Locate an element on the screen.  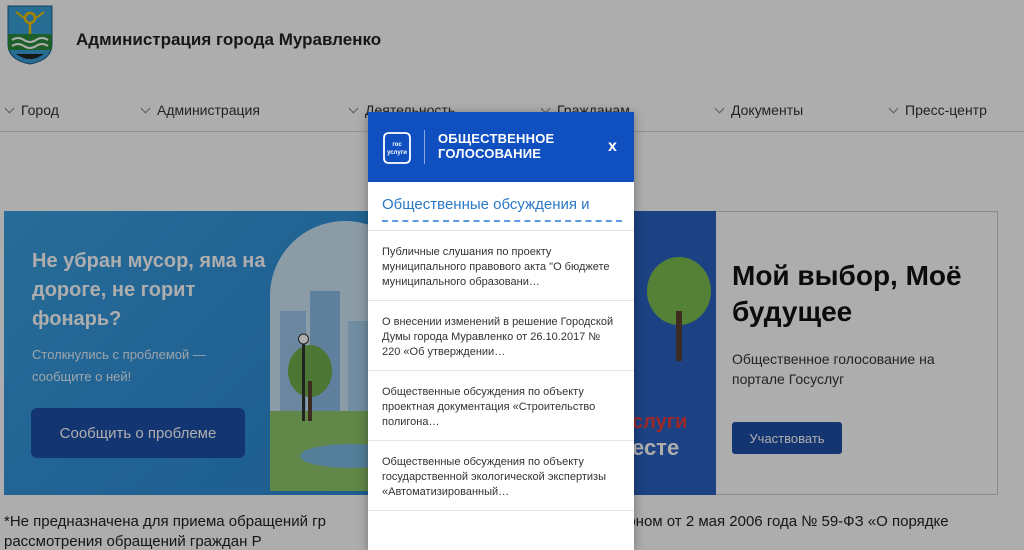
widget-title-line-2: ГОЛОСОВАНИЕ is located at coordinates (490, 153).